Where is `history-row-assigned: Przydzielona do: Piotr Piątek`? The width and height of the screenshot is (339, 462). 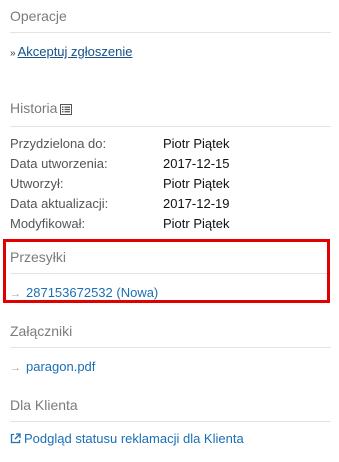 history-row-assigned: Przydzielona do: Piotr Piątek is located at coordinates (170, 143).